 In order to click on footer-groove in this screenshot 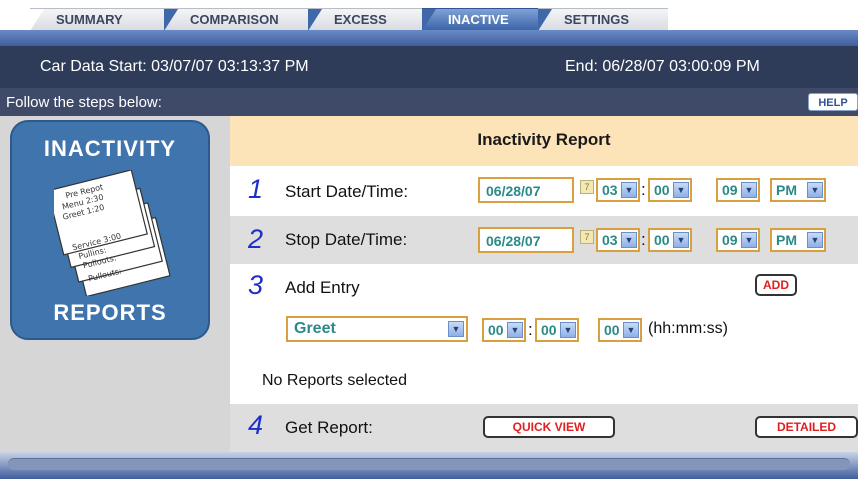, I will do `click(429, 464)`.